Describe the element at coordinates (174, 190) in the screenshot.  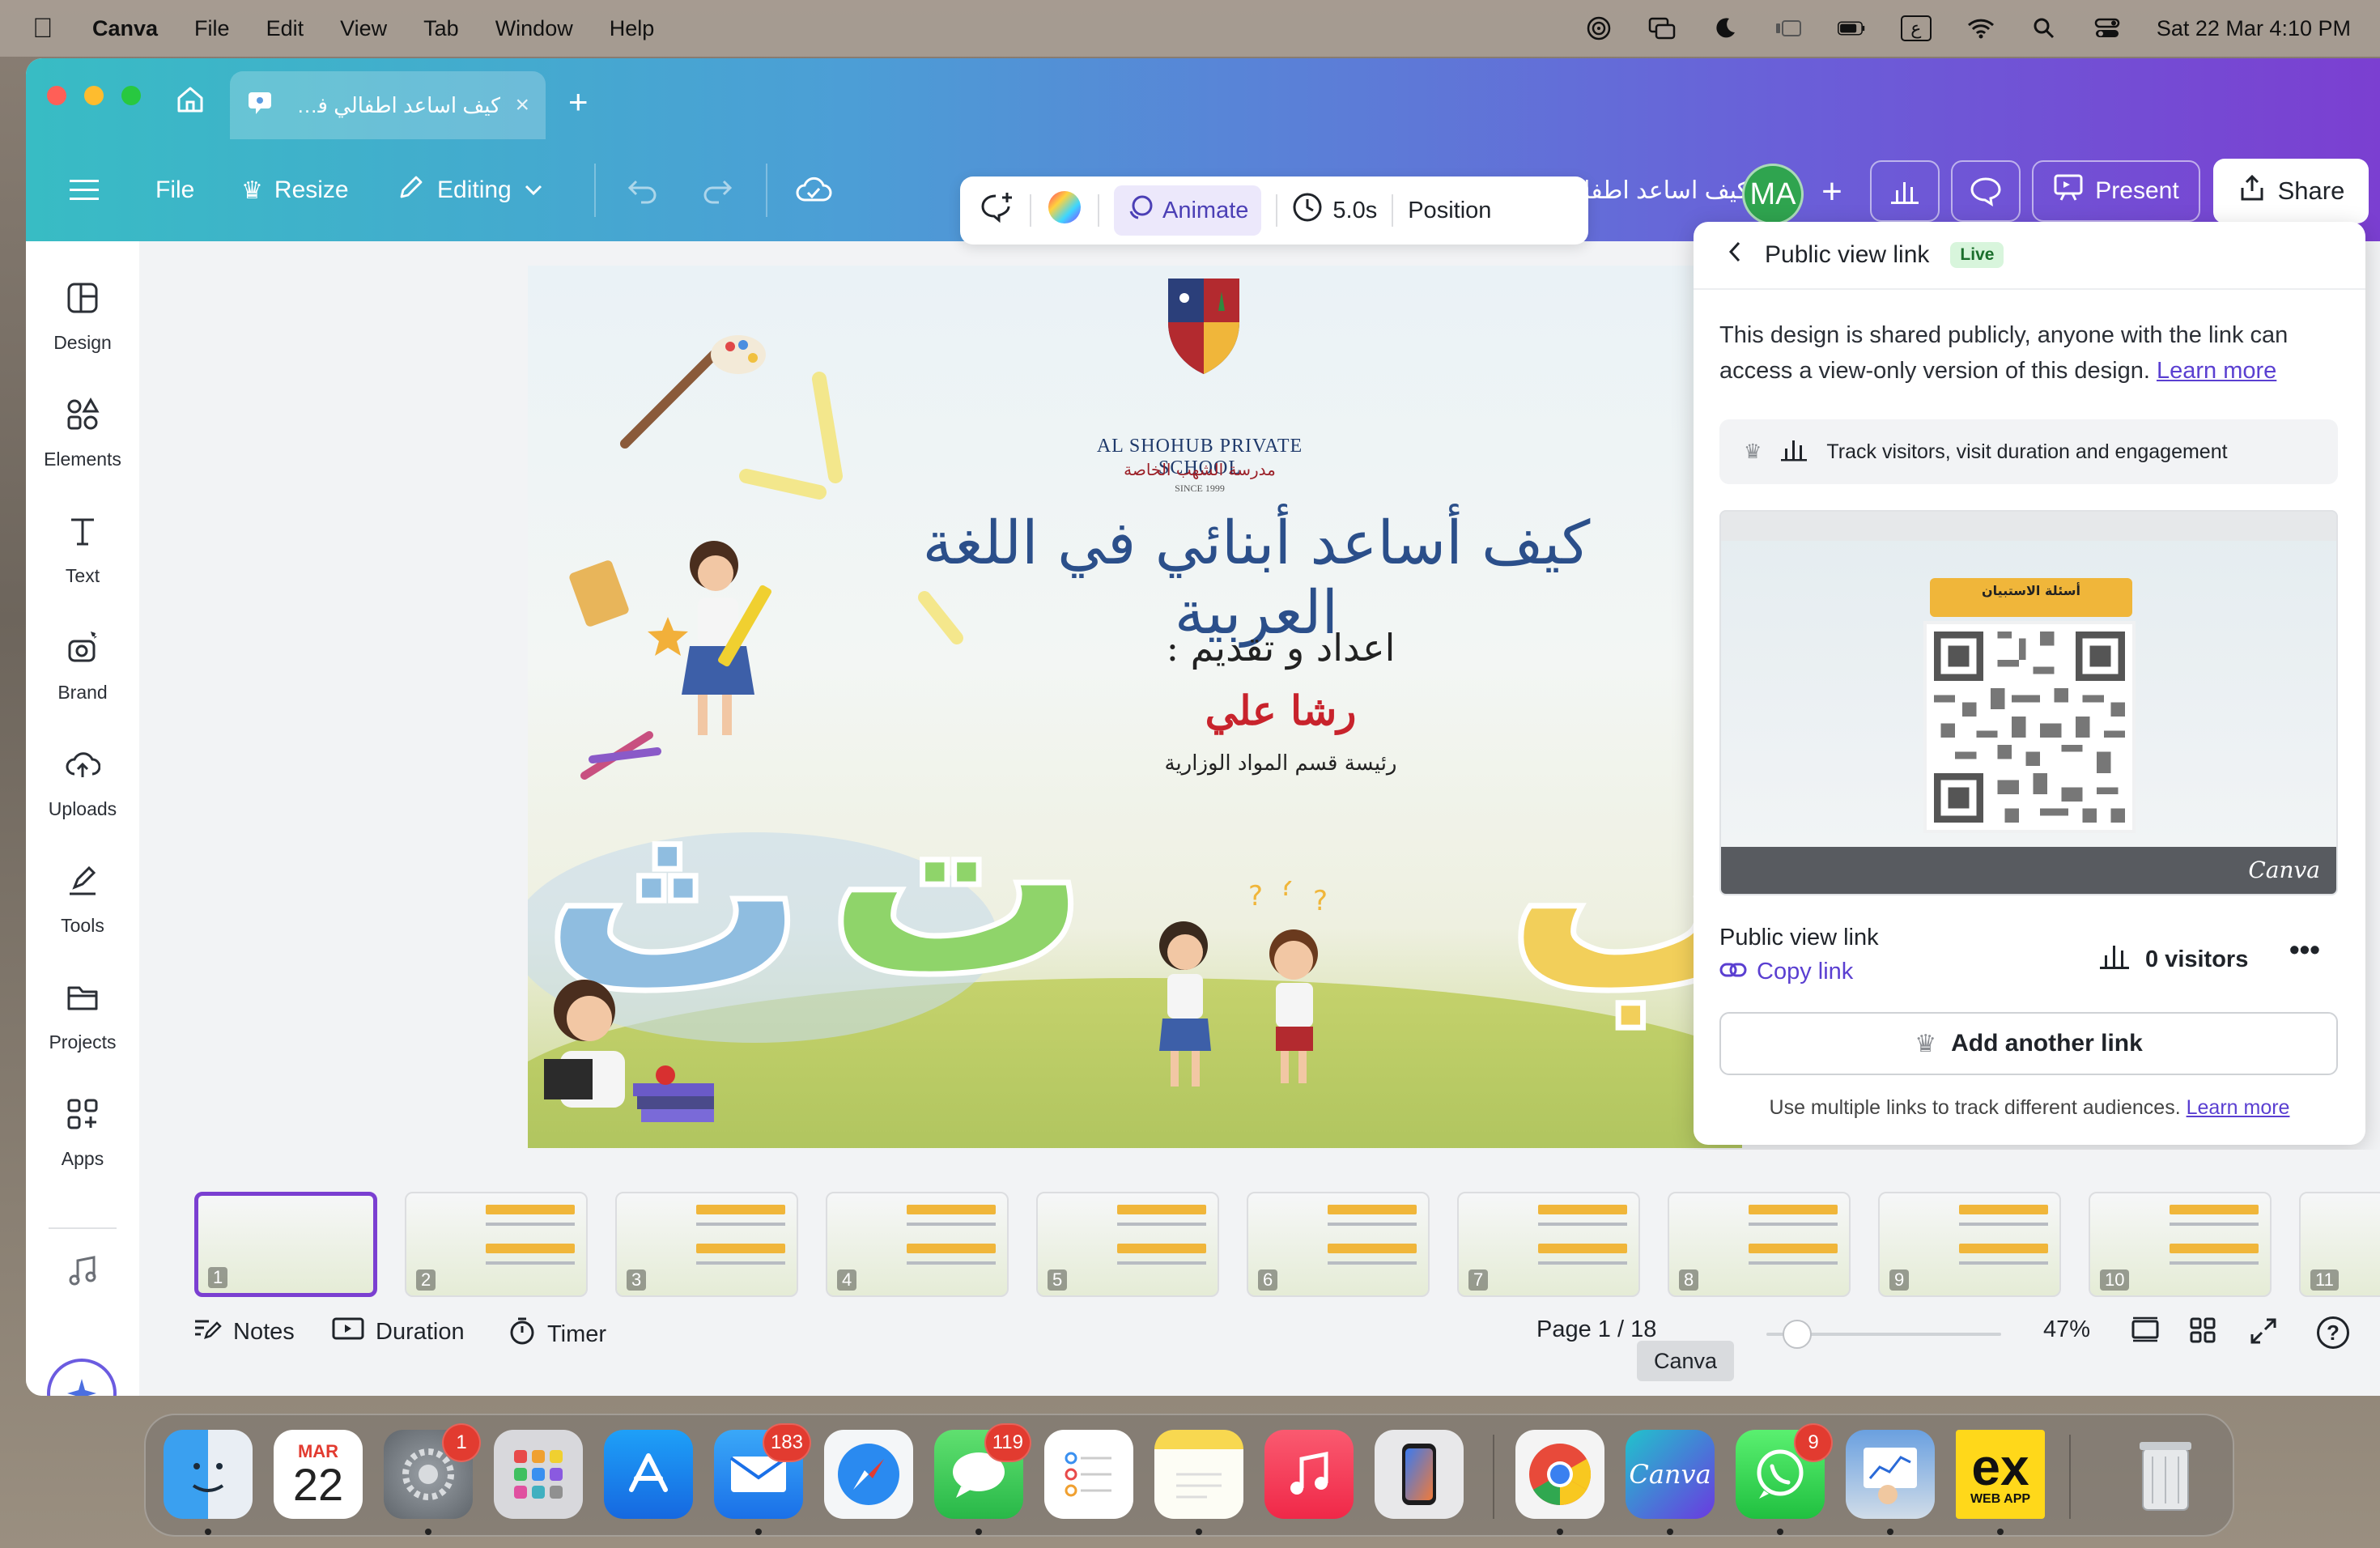
I see `file-menu-button: File` at that location.